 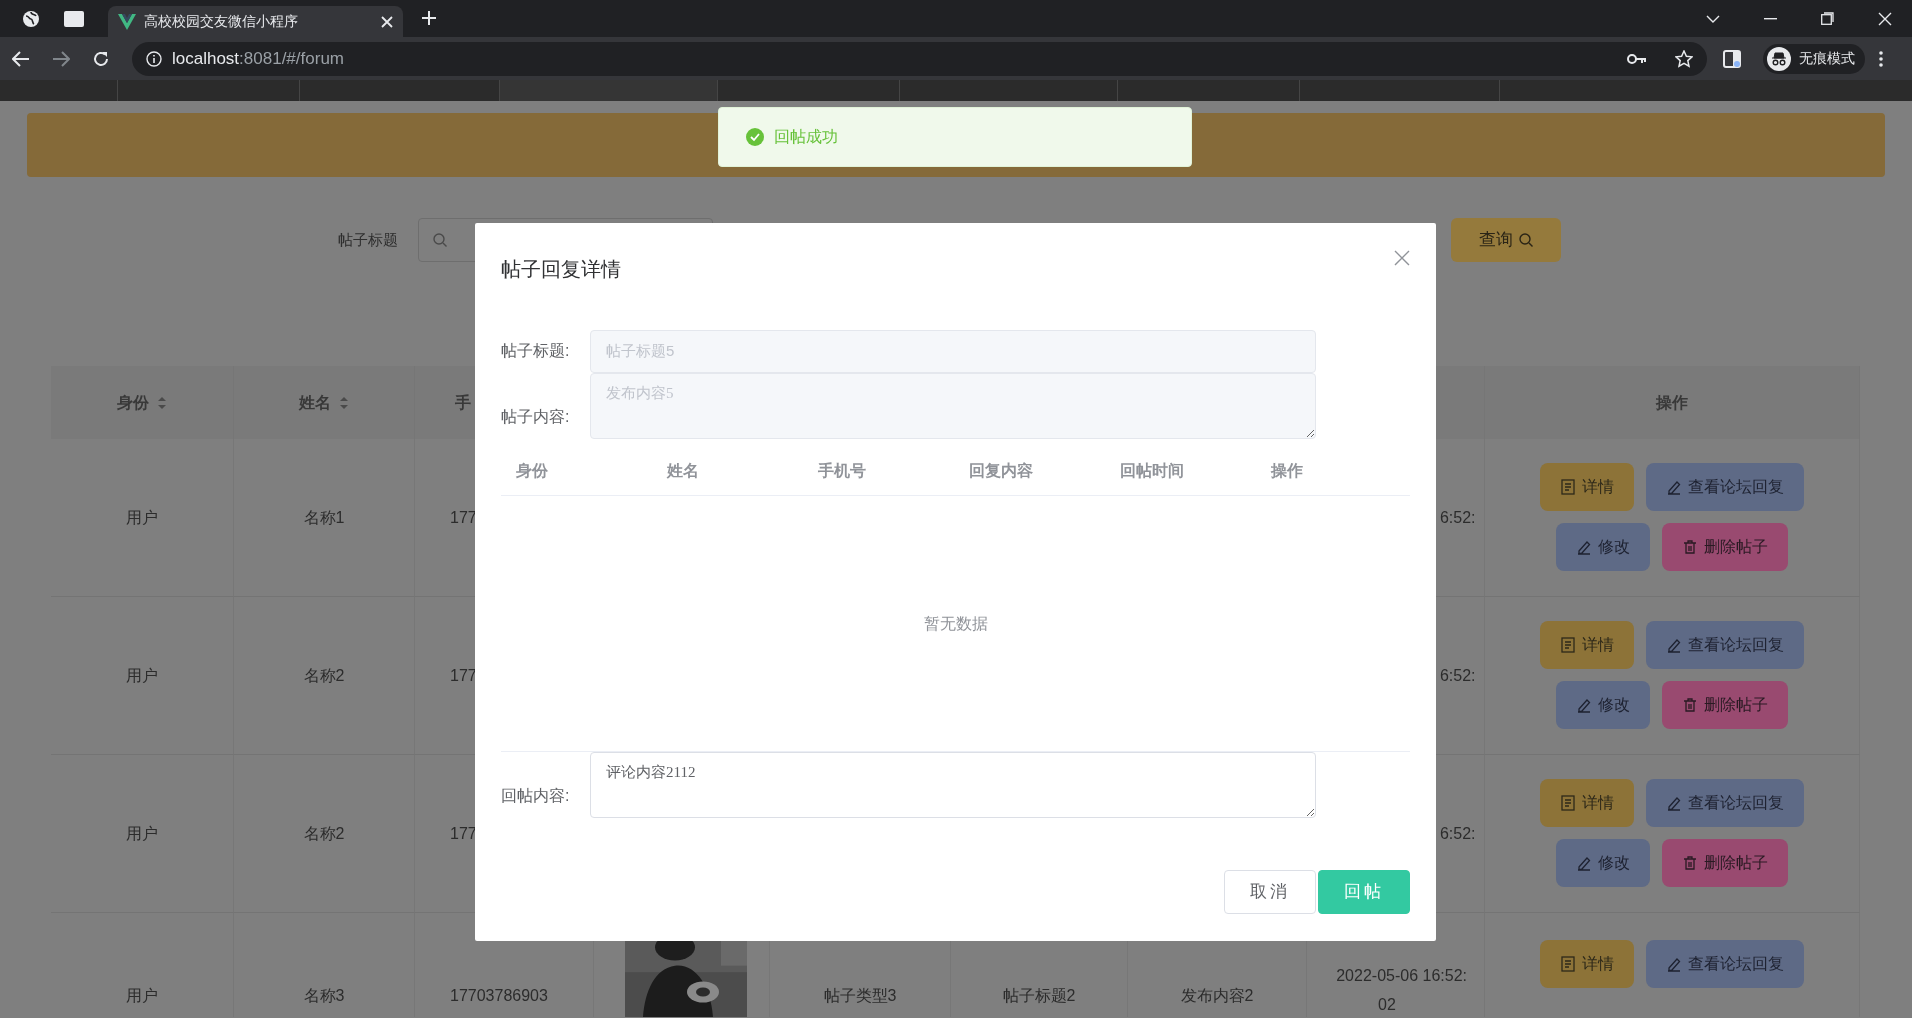 What do you see at coordinates (561, 269) in the screenshot?
I see `dialog-title: 帖子回复详情` at bounding box center [561, 269].